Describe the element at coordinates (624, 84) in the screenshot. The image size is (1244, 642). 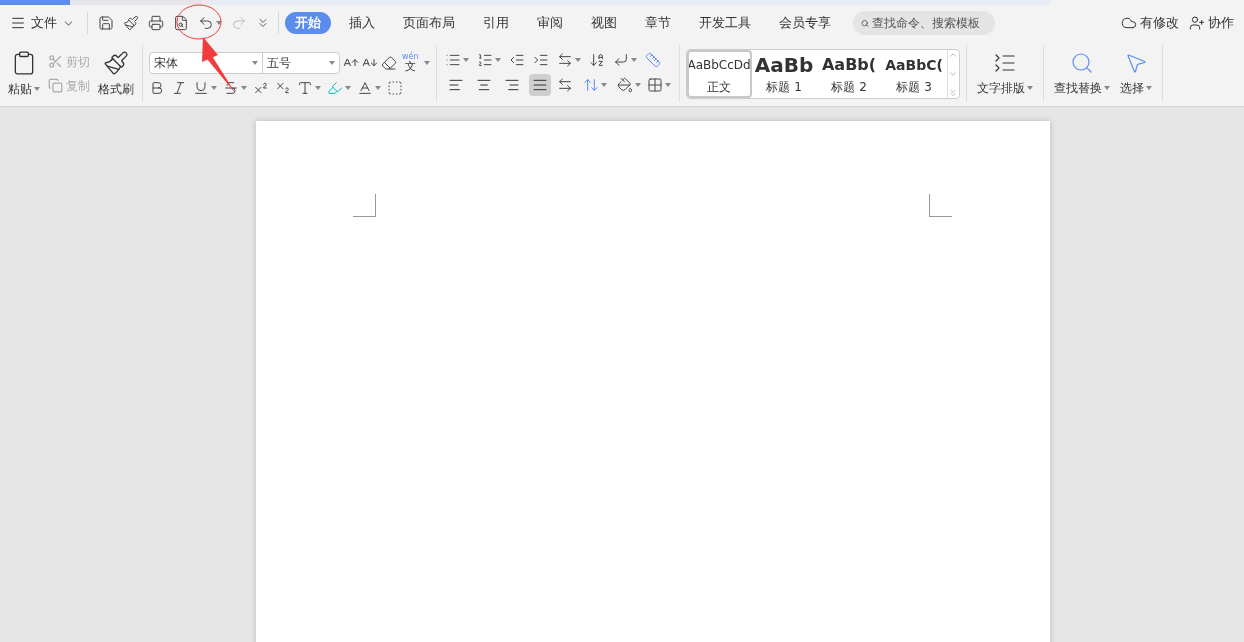
I see `shading-icon` at that location.